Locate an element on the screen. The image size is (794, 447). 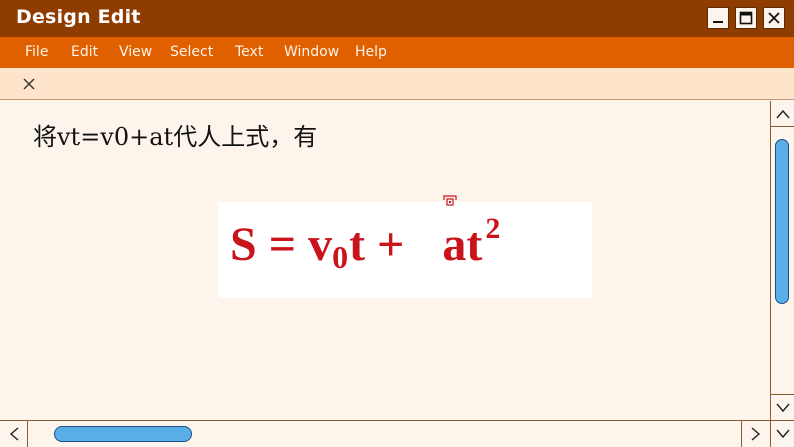
scroll-down-button is located at coordinates (782, 407).